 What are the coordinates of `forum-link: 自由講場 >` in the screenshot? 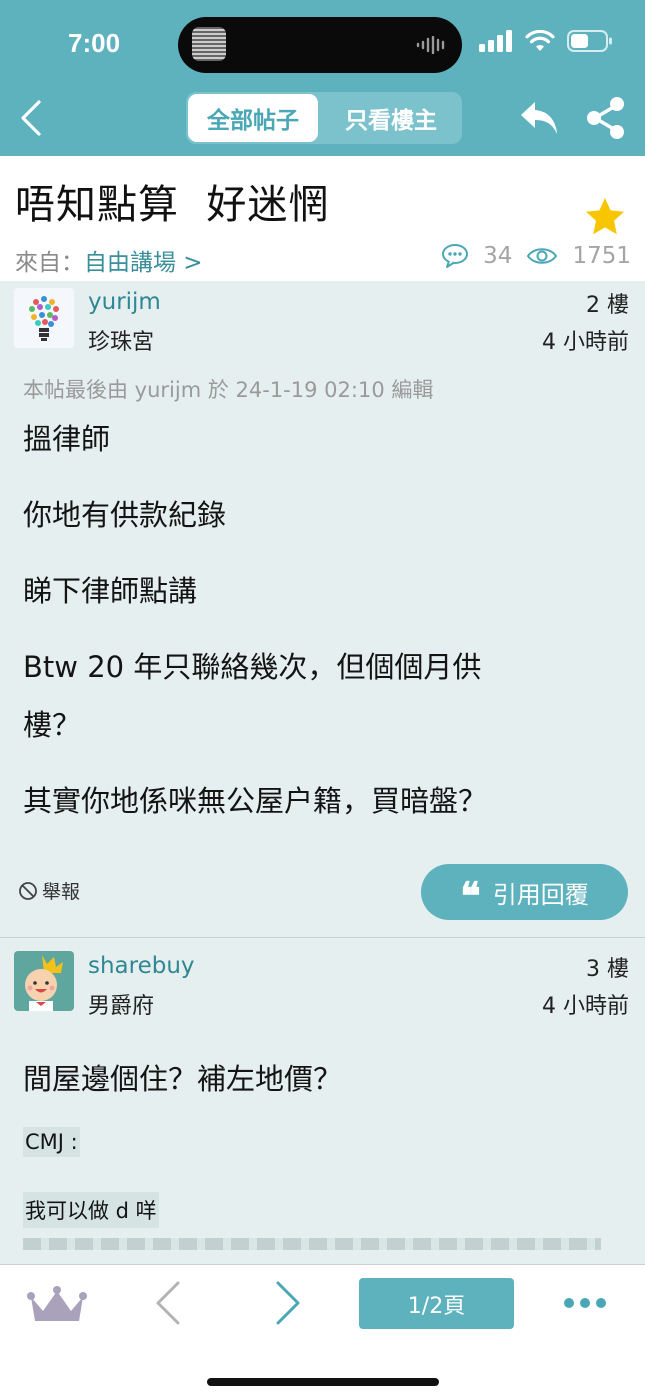 It's located at (143, 263).